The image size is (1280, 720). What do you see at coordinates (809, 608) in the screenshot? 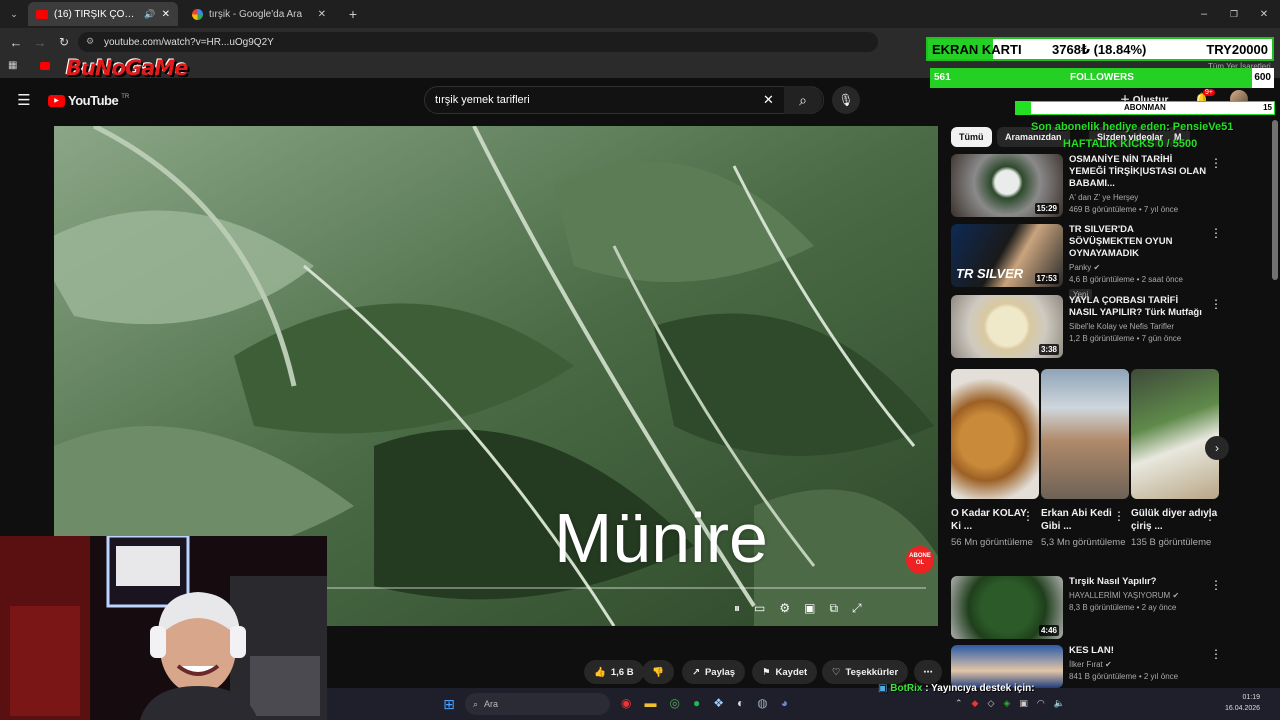
I see `theater-mode-icon: ▣` at bounding box center [809, 608].